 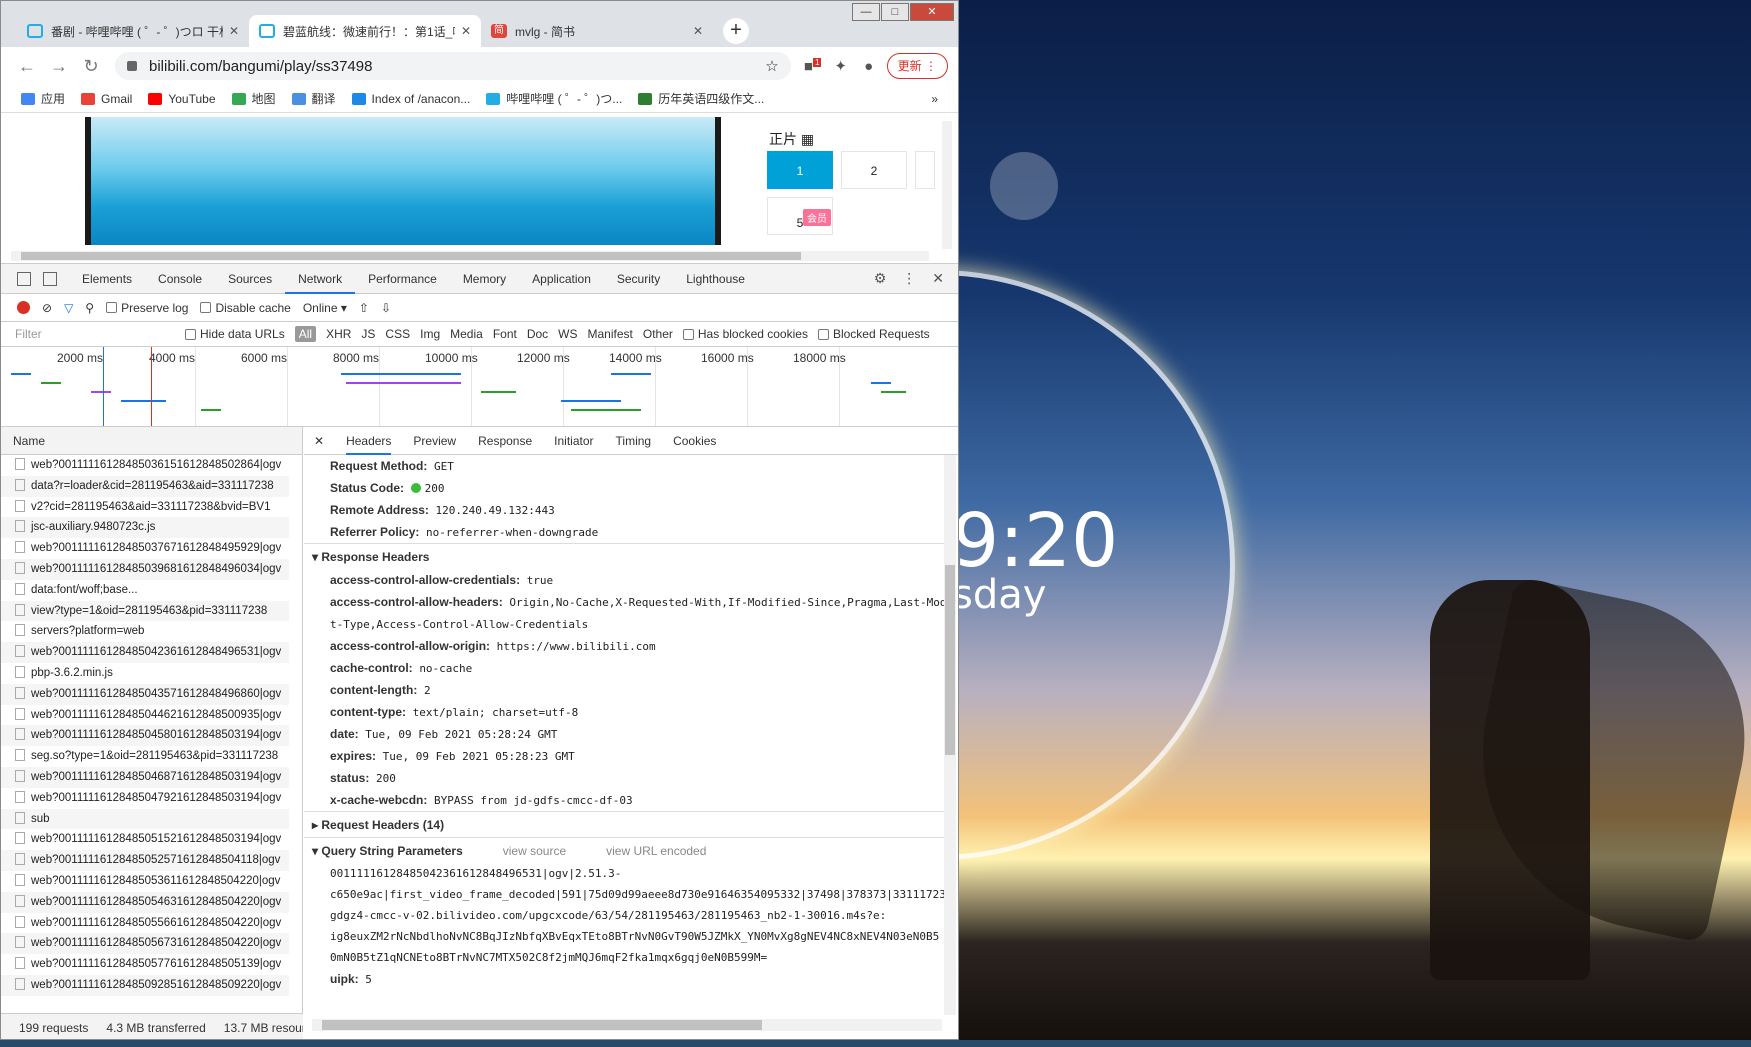 What do you see at coordinates (145, 507) in the screenshot?
I see `request-row: v2?cid=281195463&aid=331117238&bvid=BV1` at bounding box center [145, 507].